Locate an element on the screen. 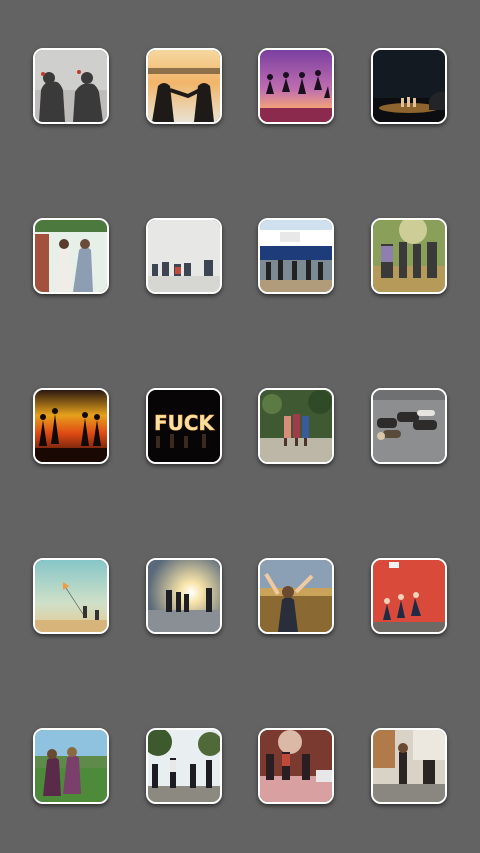 Image resolution: width=480 pixels, height=853 pixels. photo-tile: FUCK is located at coordinates (184, 426).